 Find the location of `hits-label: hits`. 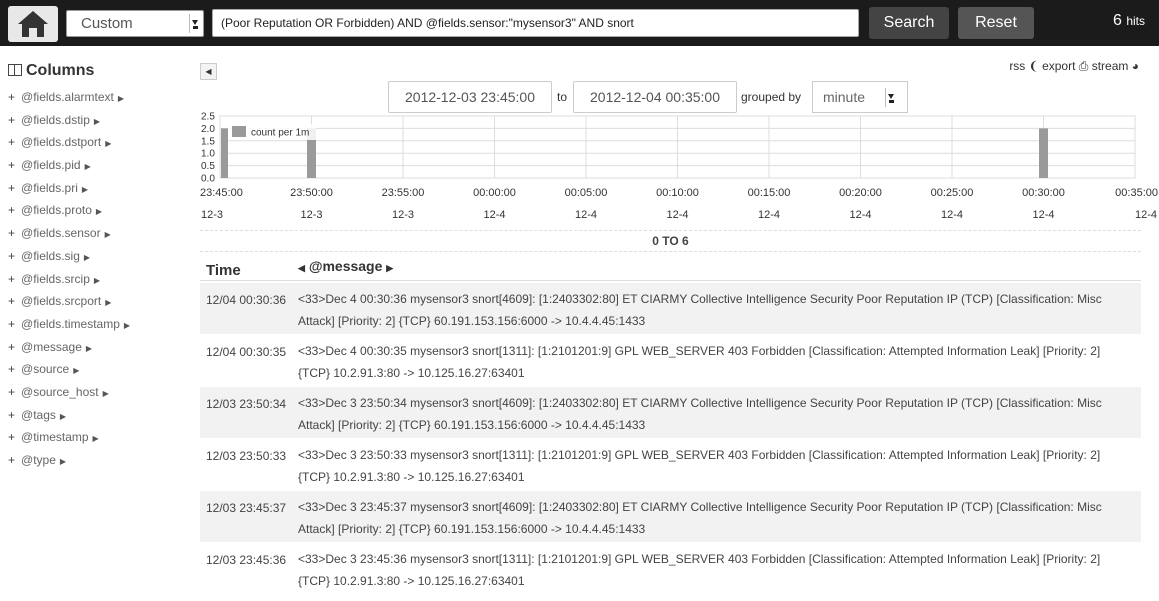

hits-label: hits is located at coordinates (1135, 21).